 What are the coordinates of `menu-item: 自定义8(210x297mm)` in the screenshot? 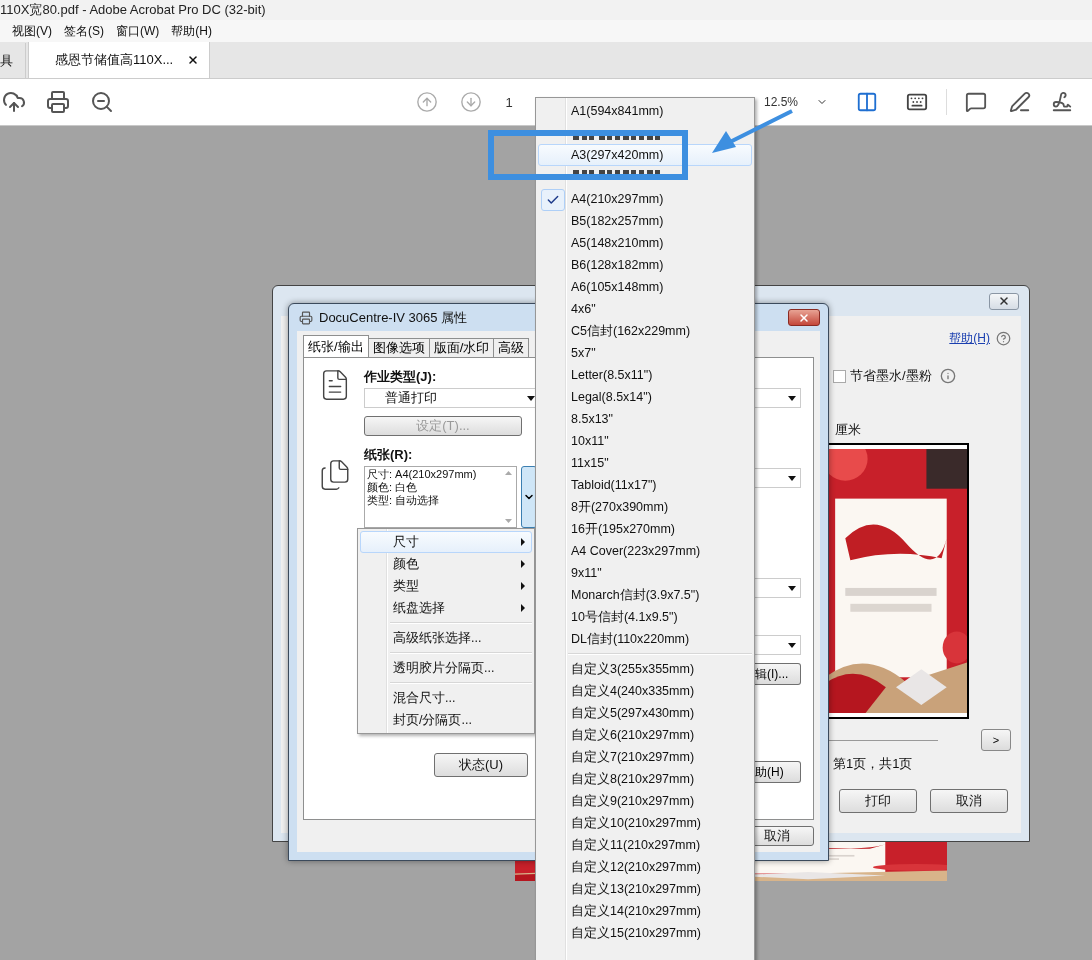 It's located at (645, 779).